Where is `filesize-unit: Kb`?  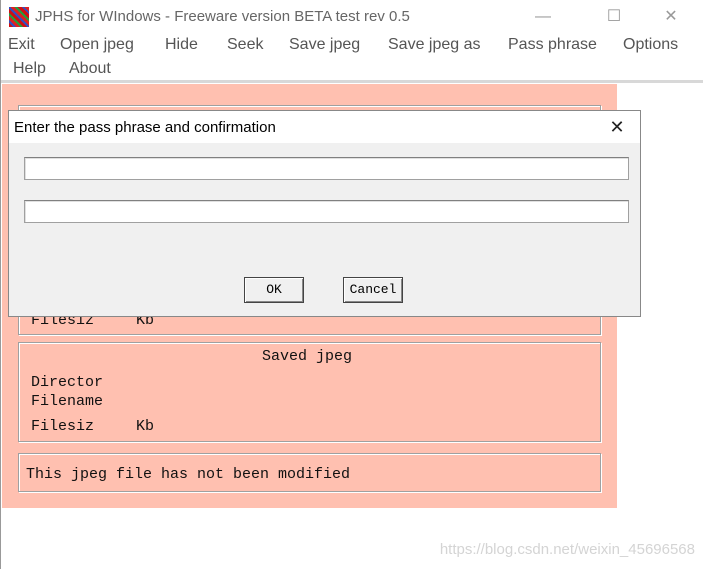 filesize-unit: Kb is located at coordinates (145, 426).